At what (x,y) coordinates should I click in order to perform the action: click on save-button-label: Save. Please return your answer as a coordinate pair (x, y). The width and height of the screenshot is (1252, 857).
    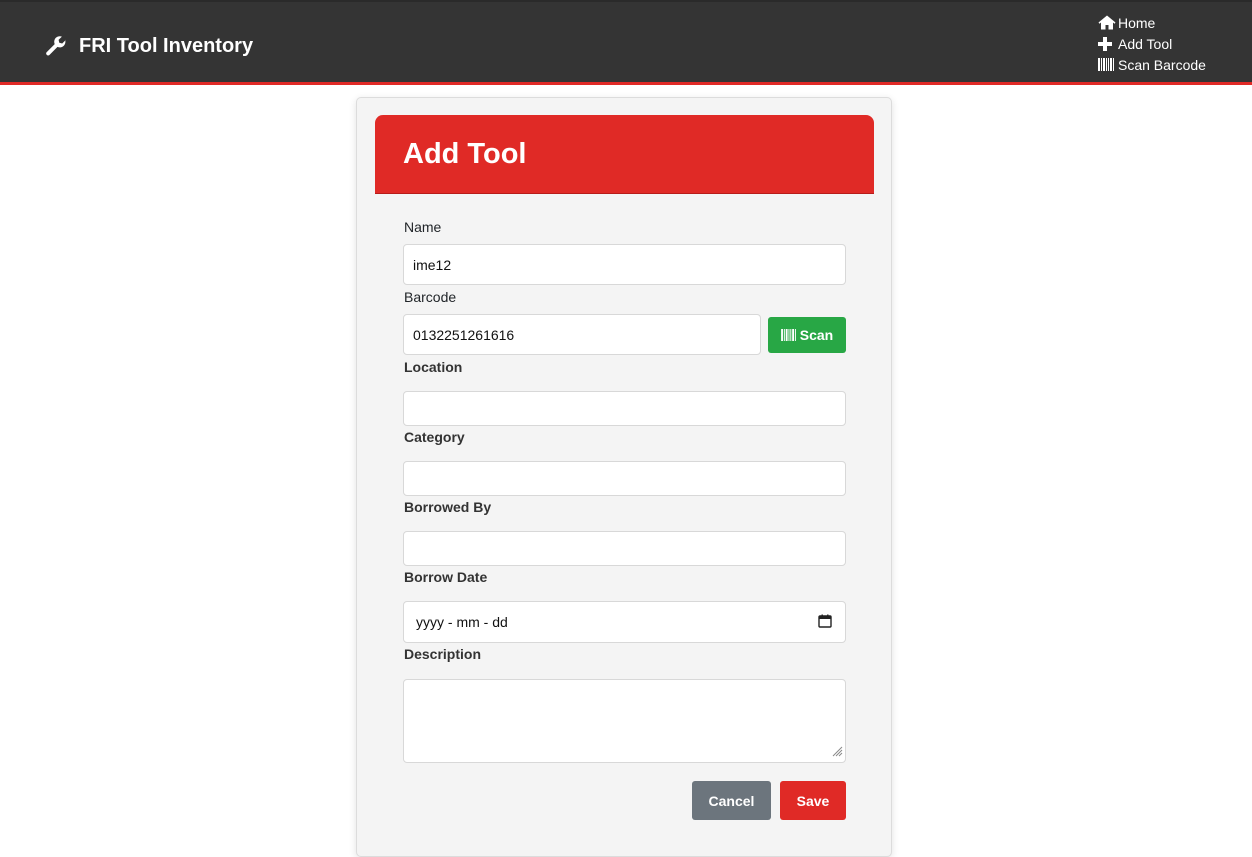
    Looking at the image, I should click on (813, 800).